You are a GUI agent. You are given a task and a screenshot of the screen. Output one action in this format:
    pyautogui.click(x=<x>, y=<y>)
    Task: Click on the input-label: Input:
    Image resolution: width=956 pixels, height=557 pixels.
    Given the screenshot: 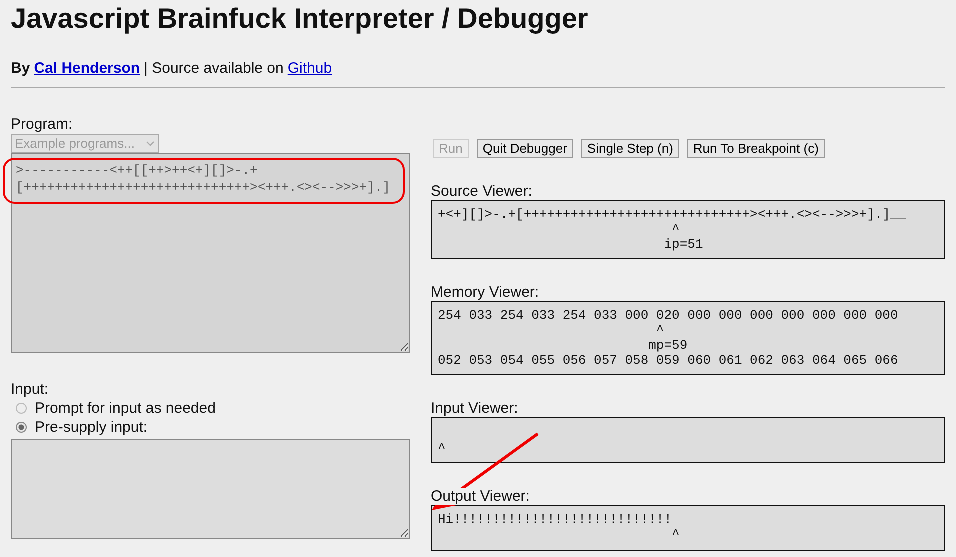 What is the action you would take?
    pyautogui.click(x=30, y=390)
    